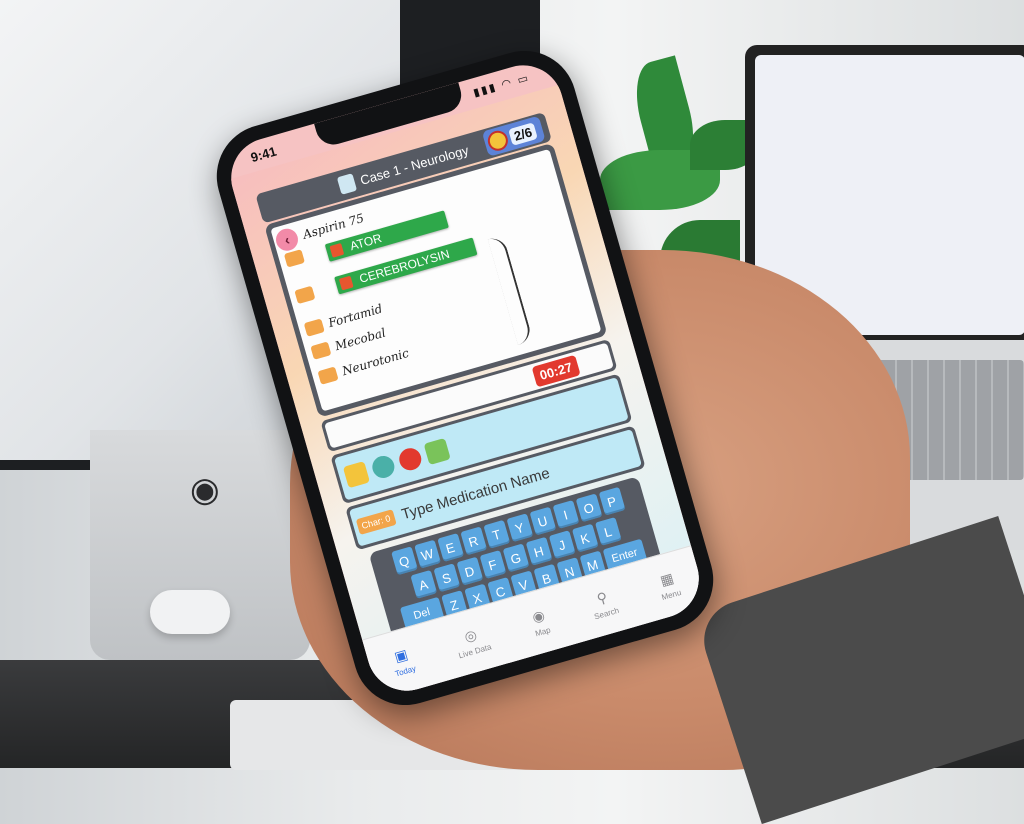 This screenshot has width=1024, height=824. I want to click on hint-patient-icon, so click(410, 459).